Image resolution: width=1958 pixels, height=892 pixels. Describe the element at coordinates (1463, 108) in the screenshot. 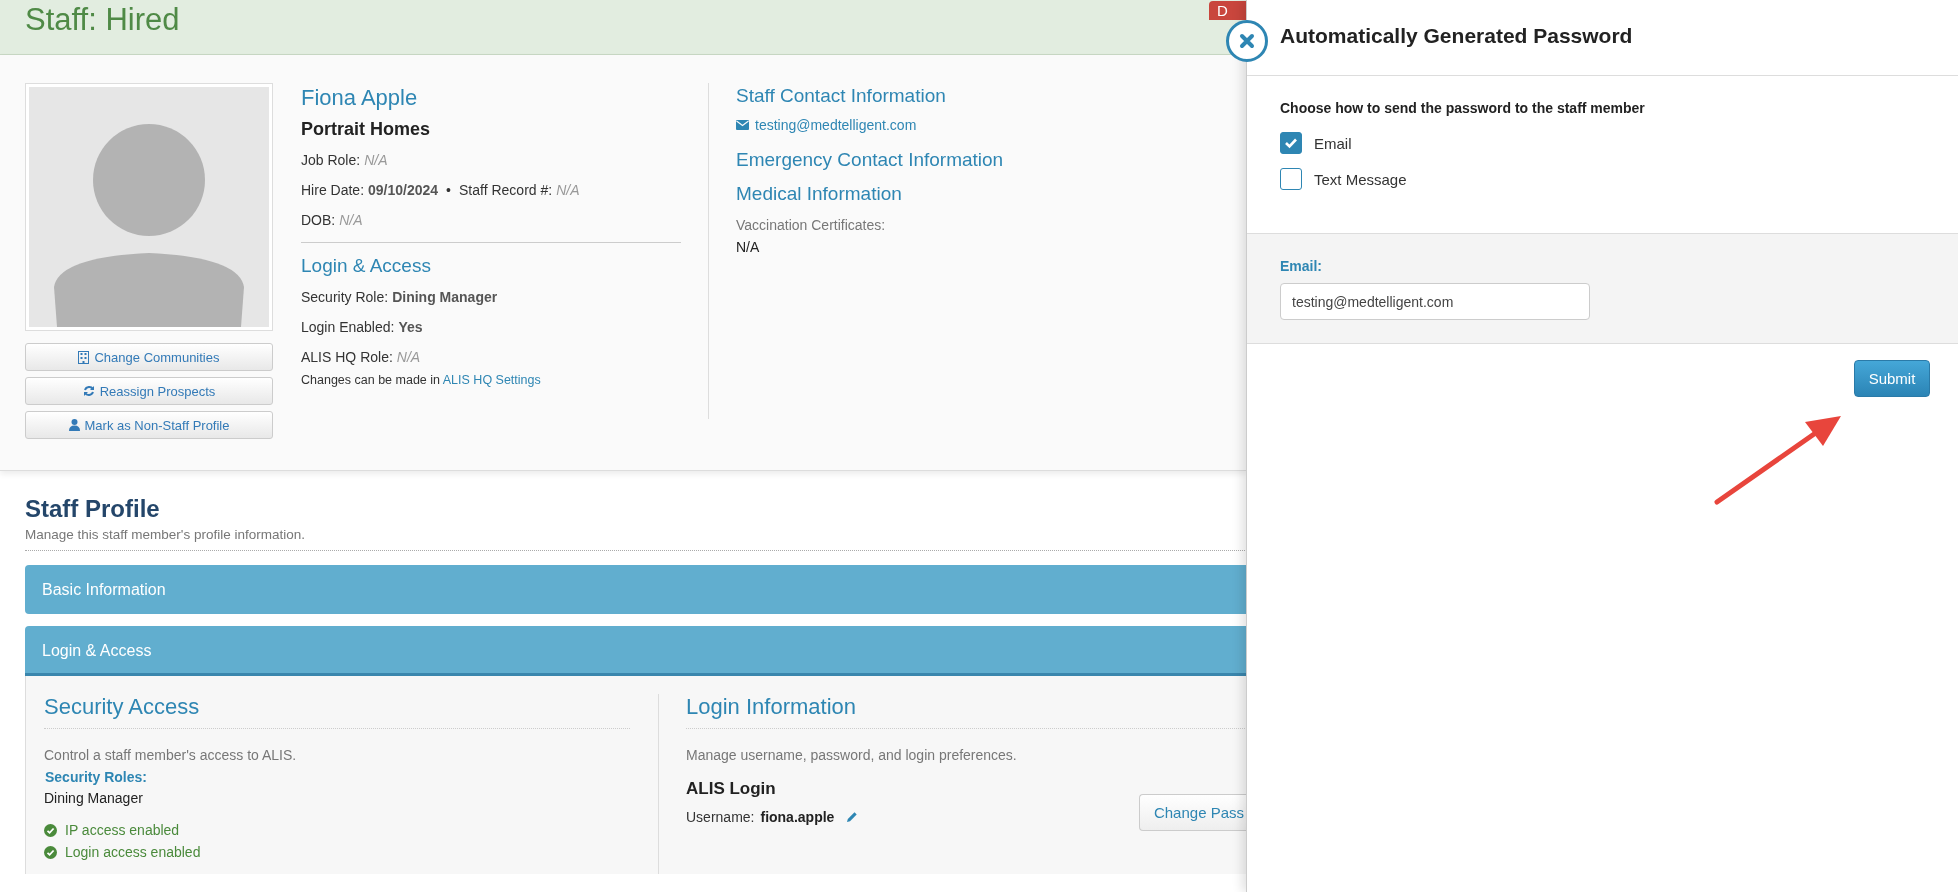

I see `dialog-prompt: Choose how to send the password to the staff member` at that location.